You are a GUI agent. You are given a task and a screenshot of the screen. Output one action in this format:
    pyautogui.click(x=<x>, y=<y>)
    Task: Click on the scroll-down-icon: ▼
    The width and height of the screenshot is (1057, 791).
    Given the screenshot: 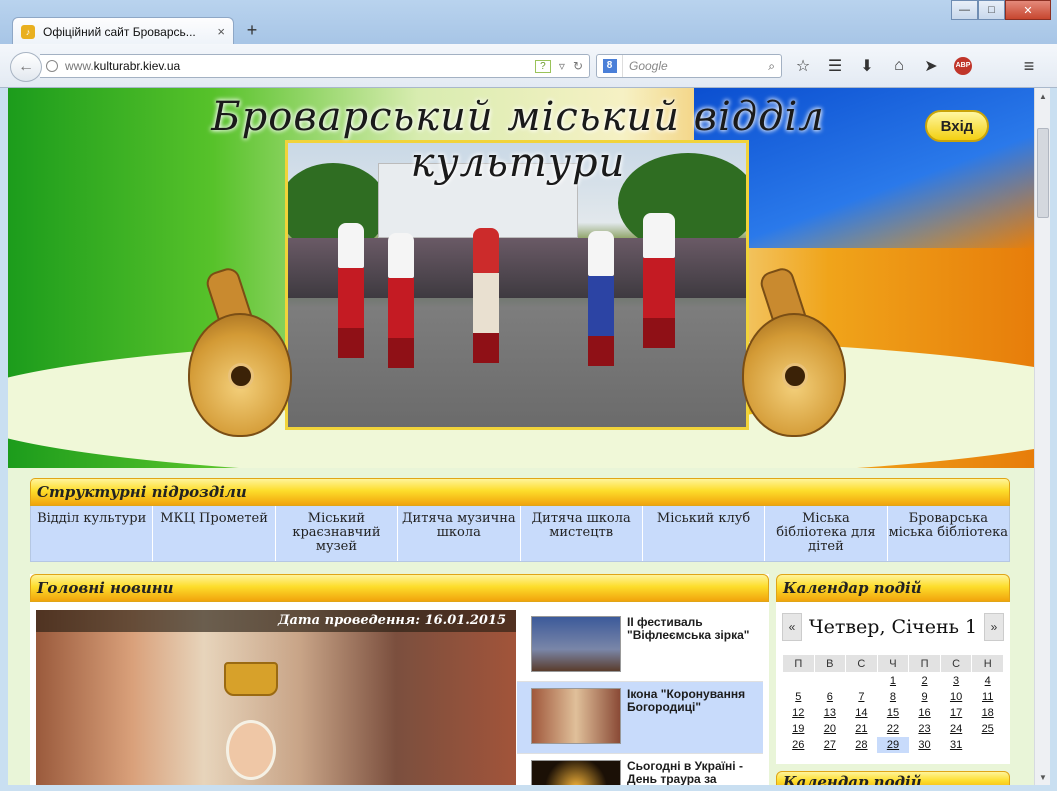 What is the action you would take?
    pyautogui.click(x=1043, y=777)
    